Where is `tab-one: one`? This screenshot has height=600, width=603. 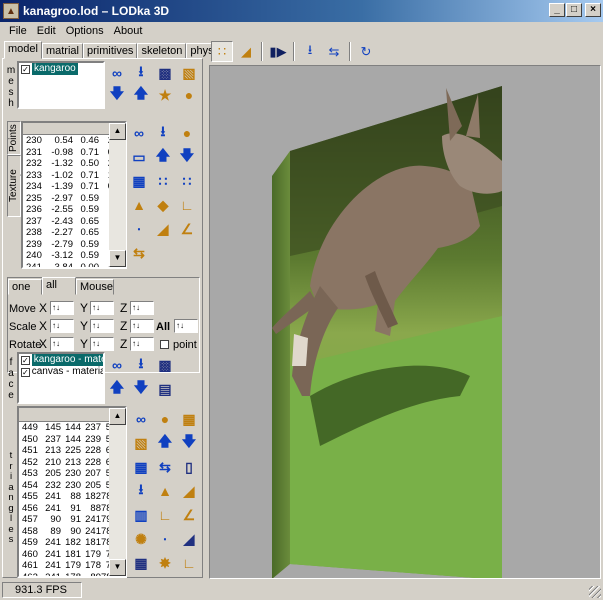
tab-one: one is located at coordinates (25, 287).